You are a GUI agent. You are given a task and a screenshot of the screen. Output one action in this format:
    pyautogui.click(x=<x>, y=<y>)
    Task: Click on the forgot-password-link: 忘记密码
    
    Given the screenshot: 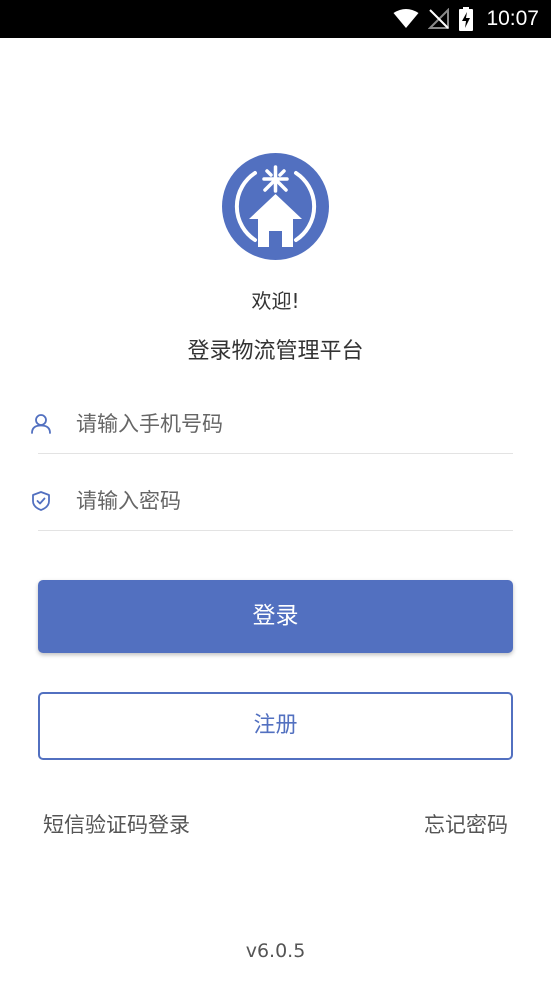 What is the action you would take?
    pyautogui.click(x=466, y=824)
    